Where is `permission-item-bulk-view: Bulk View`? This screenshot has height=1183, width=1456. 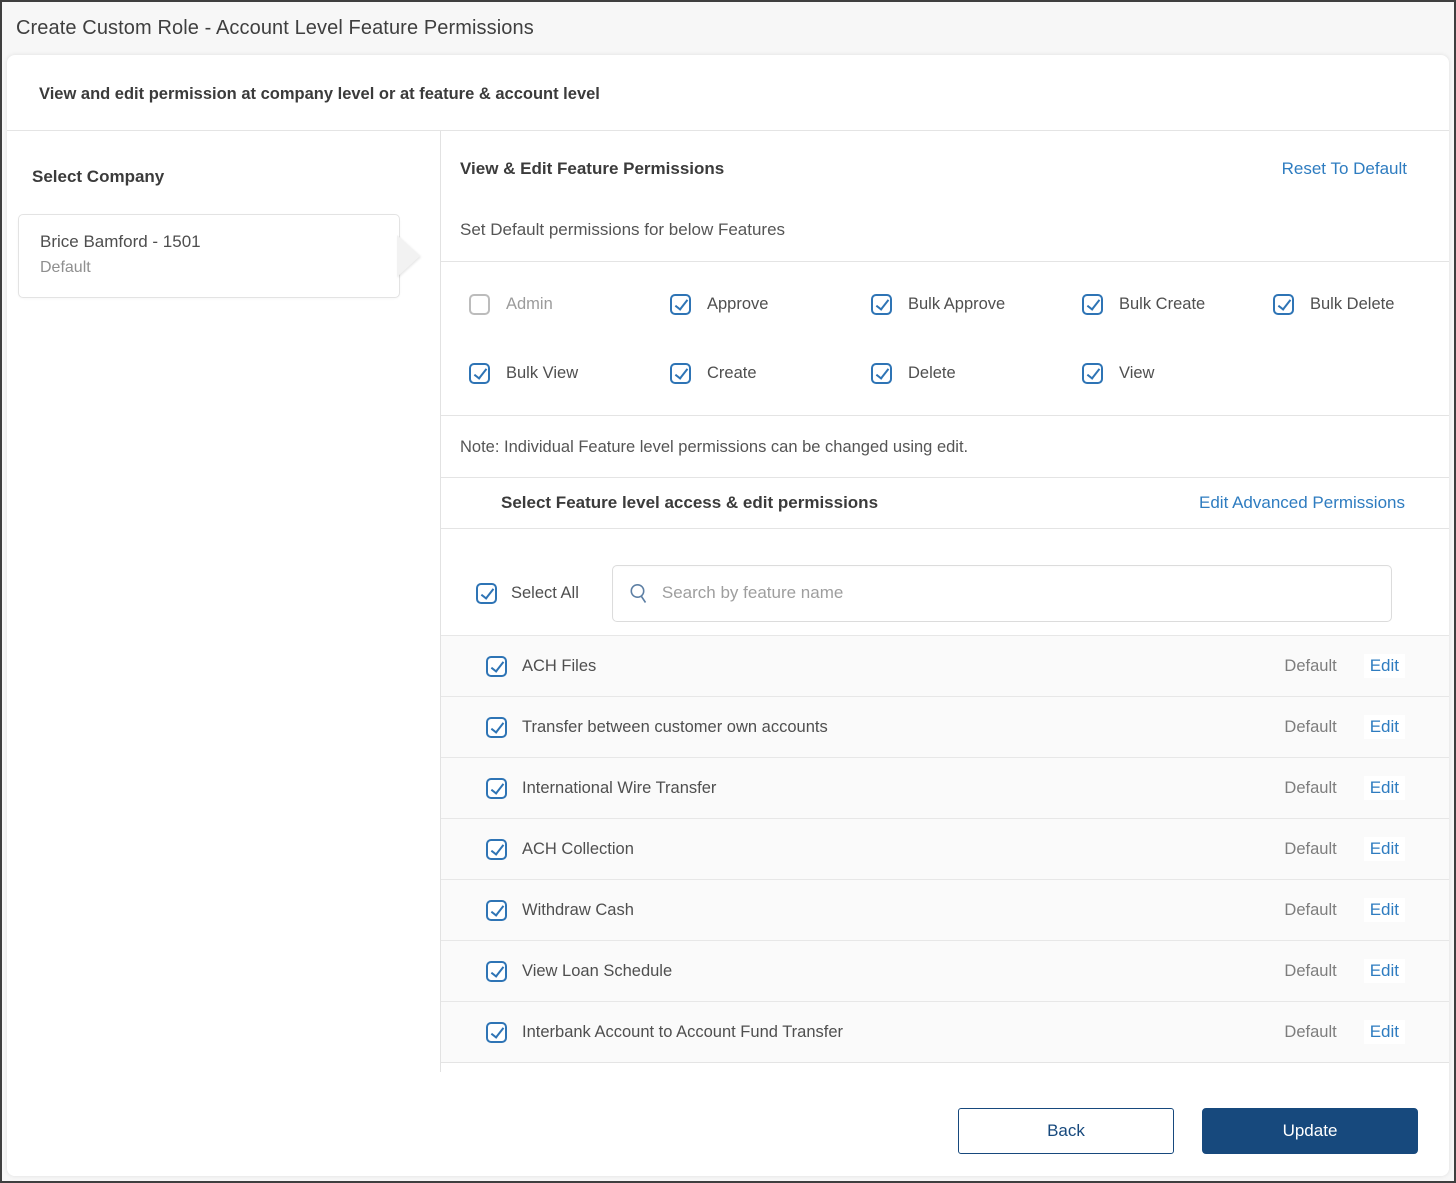 permission-item-bulk-view: Bulk View is located at coordinates (569, 373).